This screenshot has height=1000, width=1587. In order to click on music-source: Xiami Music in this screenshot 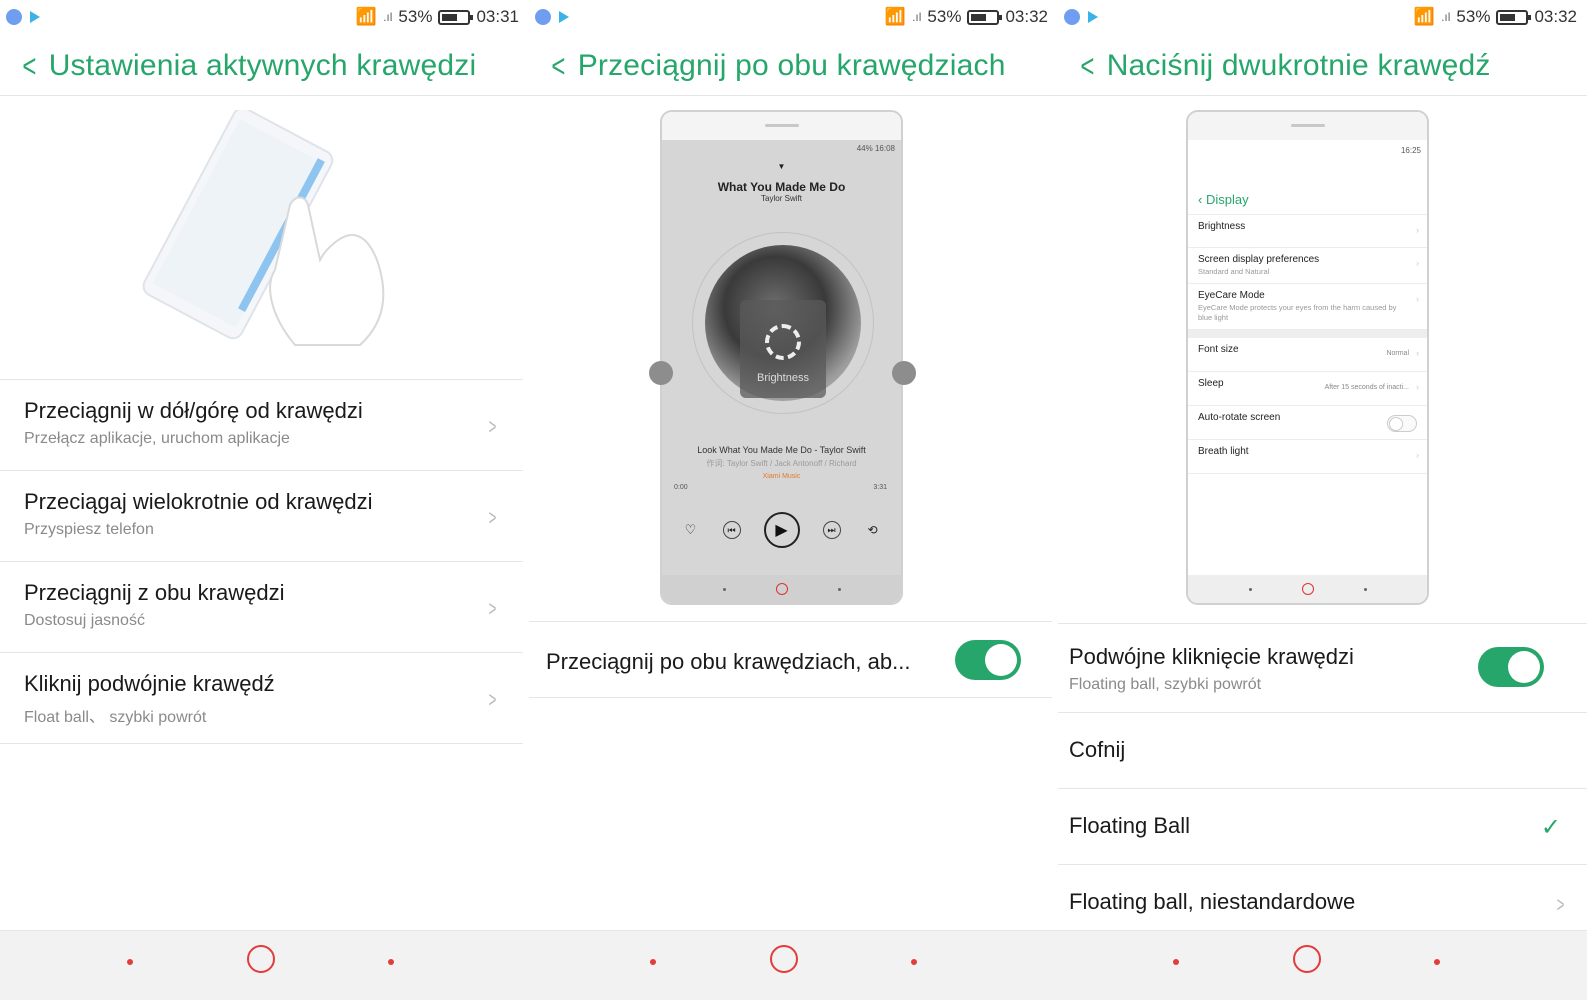, I will do `click(781, 476)`.